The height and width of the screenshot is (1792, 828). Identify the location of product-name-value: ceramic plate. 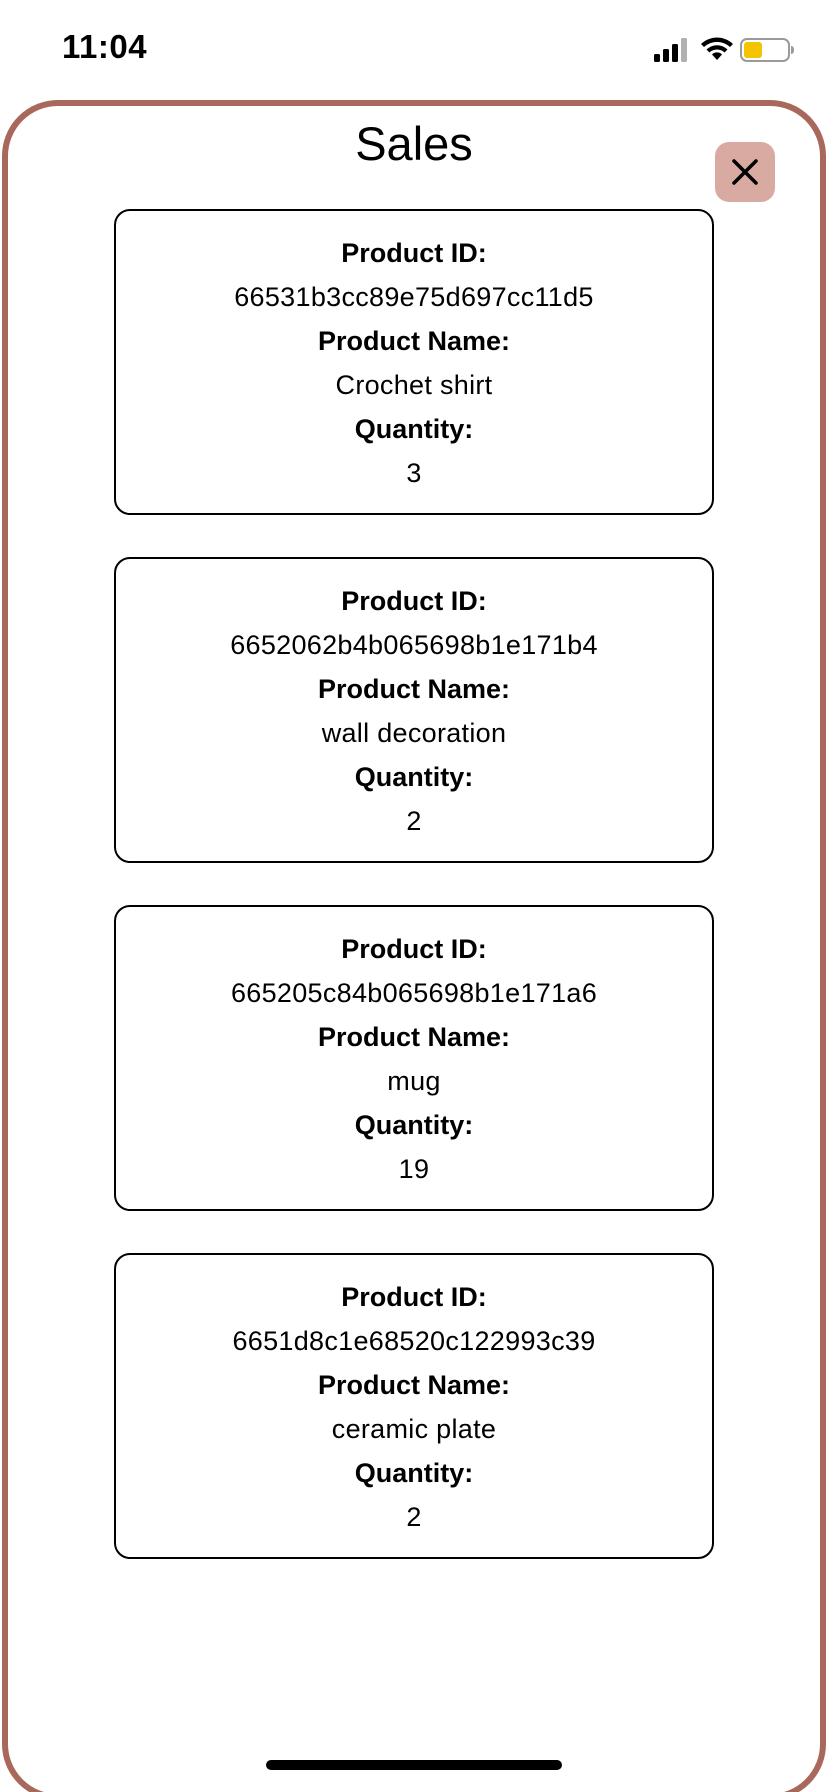
(414, 1429).